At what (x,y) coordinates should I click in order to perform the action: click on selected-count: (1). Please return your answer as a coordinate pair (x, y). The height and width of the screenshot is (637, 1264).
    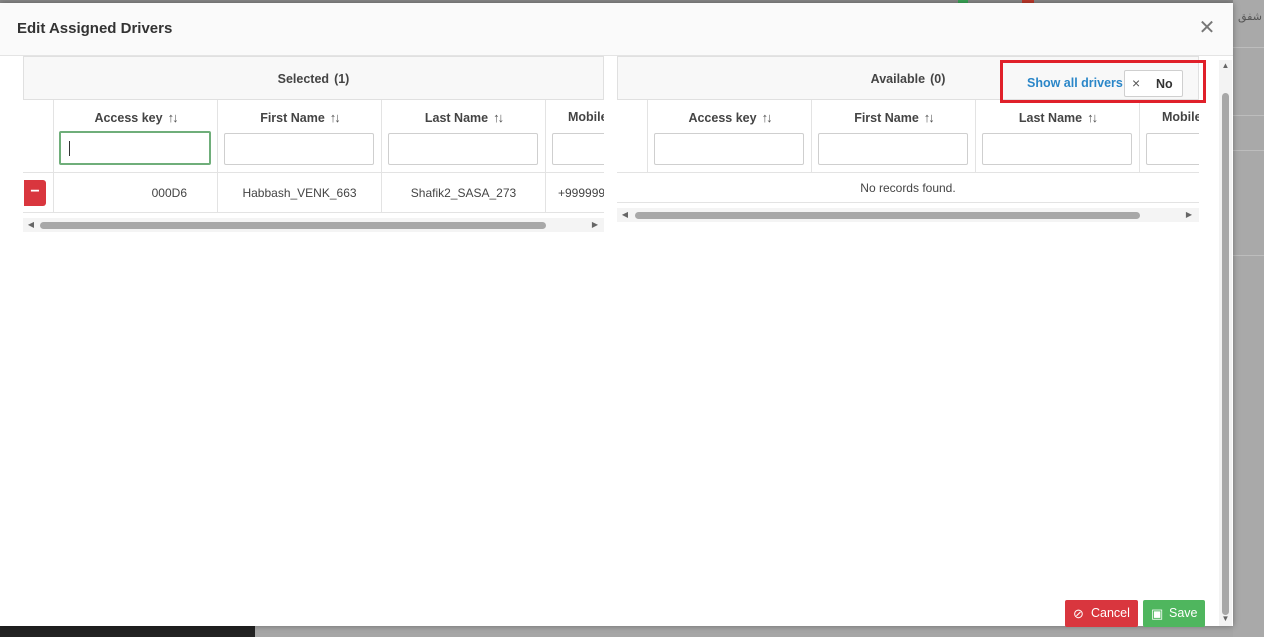
    Looking at the image, I should click on (342, 79).